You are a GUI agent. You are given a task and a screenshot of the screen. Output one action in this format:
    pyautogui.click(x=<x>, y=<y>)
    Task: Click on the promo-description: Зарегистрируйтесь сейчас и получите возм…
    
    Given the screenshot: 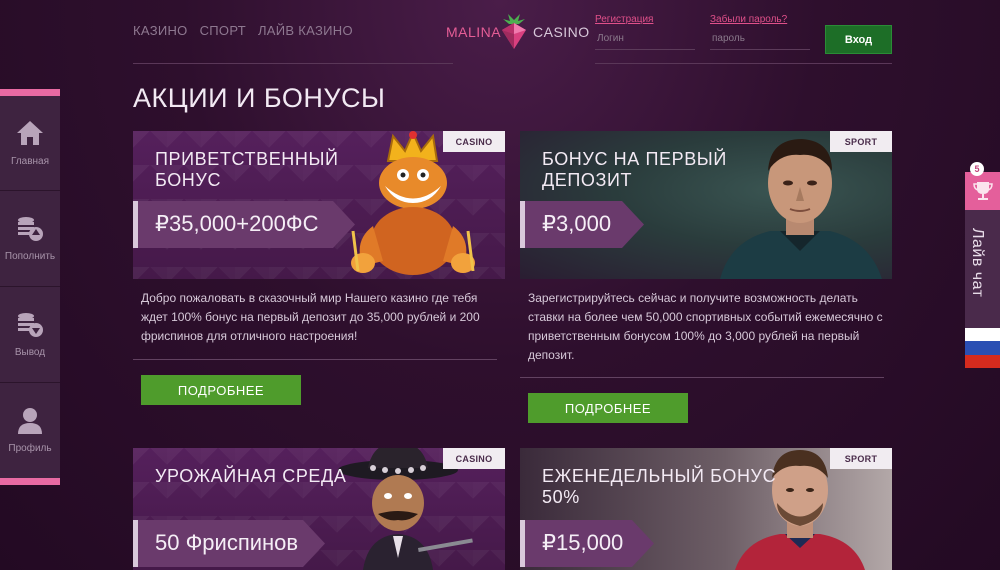 What is the action you would take?
    pyautogui.click(x=705, y=326)
    